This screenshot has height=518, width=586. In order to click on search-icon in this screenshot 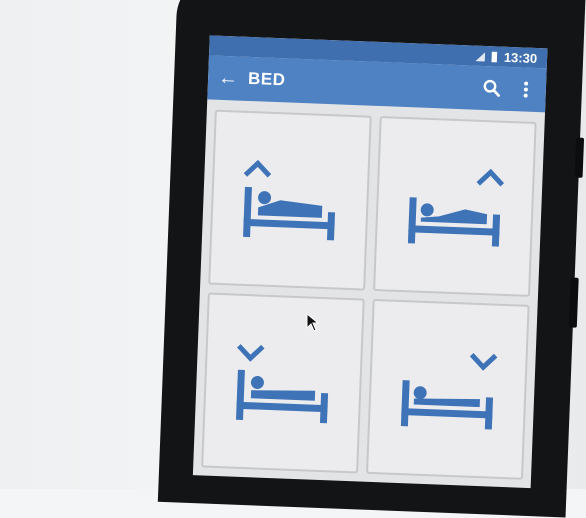, I will do `click(492, 88)`.